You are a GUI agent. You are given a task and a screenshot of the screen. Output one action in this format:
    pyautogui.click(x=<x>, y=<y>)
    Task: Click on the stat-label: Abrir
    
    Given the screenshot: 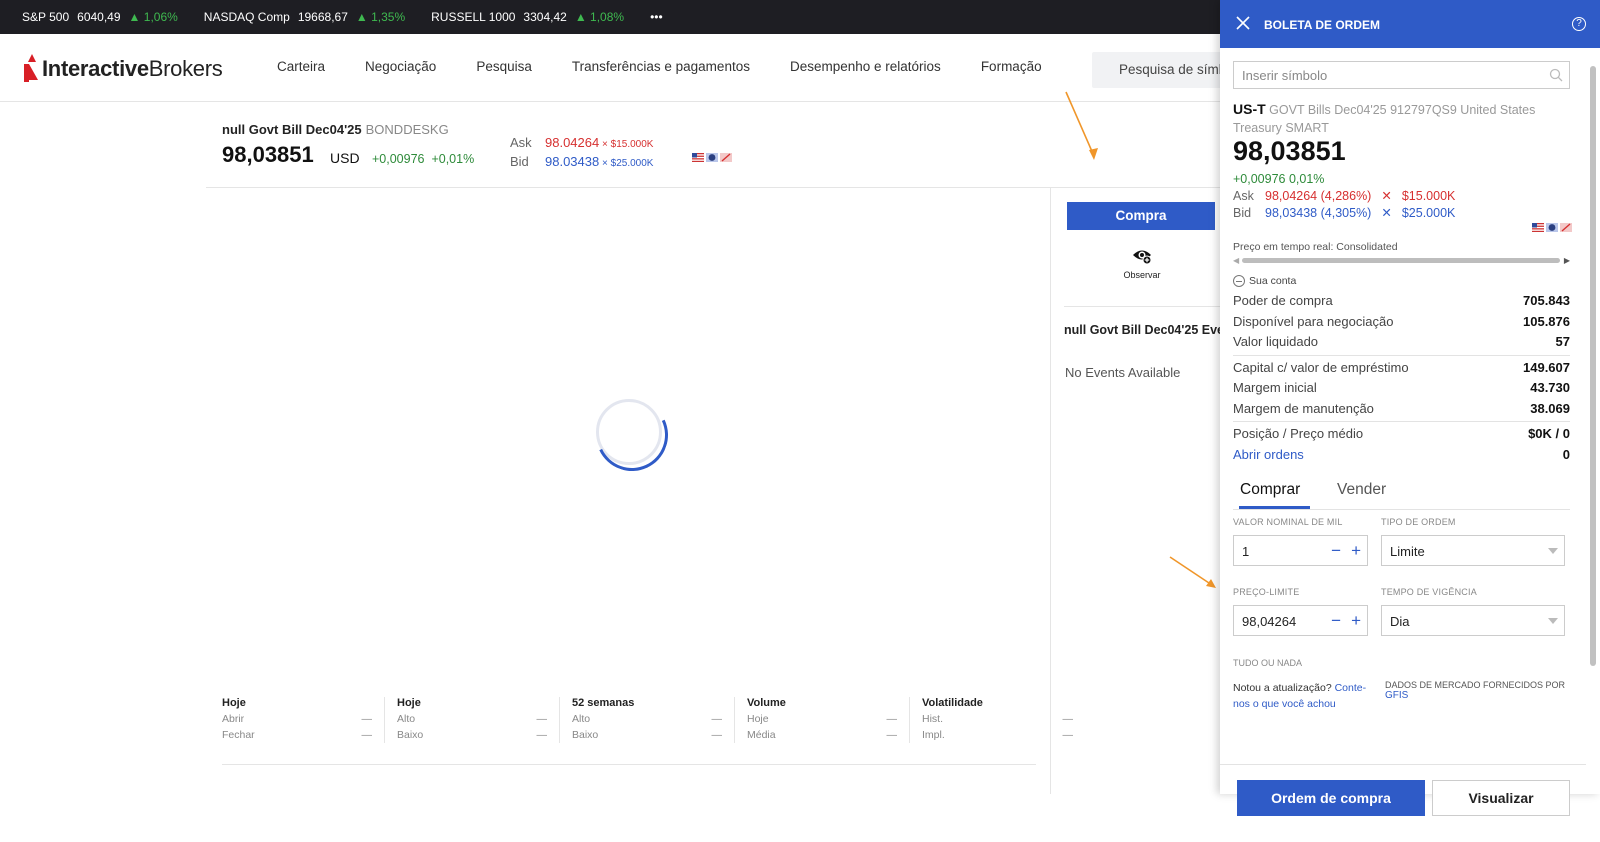 What is the action you would take?
    pyautogui.click(x=233, y=719)
    